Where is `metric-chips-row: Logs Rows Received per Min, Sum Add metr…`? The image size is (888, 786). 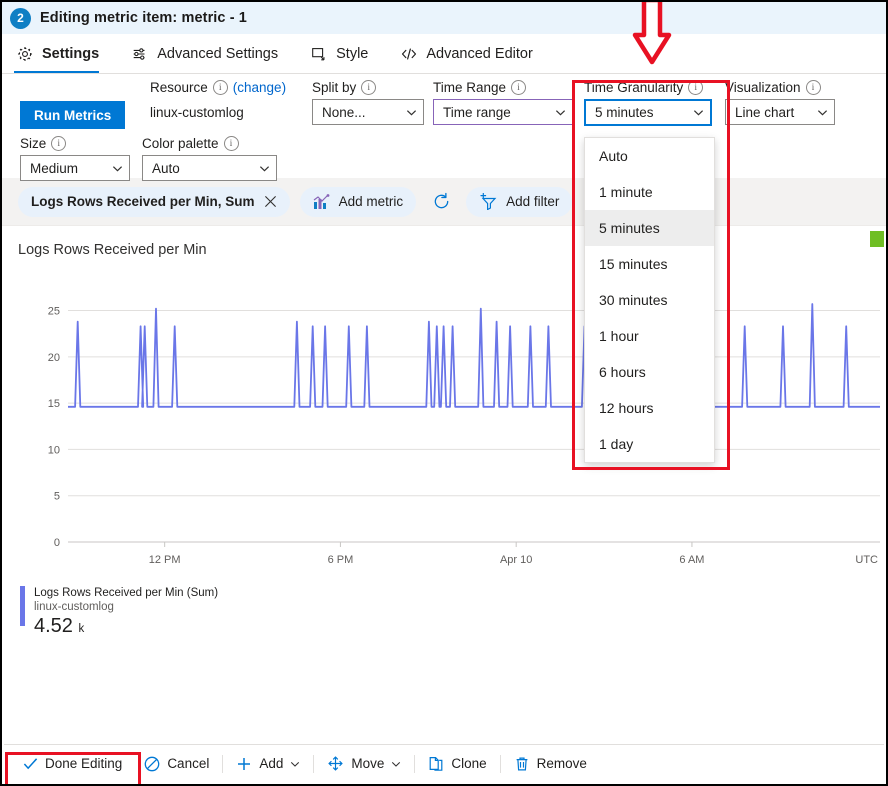
metric-chips-row: Logs Rows Received per Min, Sum Add metr… is located at coordinates (444, 202).